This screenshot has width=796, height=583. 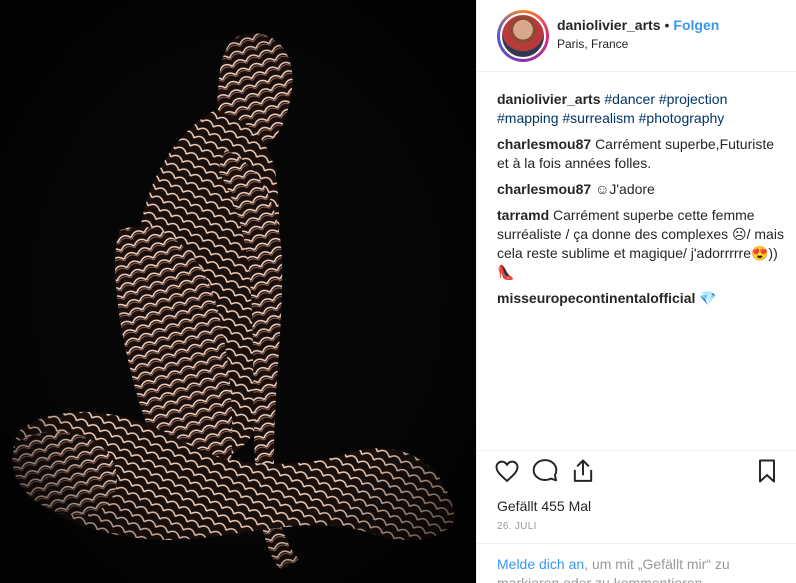 What do you see at coordinates (583, 471) in the screenshot?
I see `share-icon` at bounding box center [583, 471].